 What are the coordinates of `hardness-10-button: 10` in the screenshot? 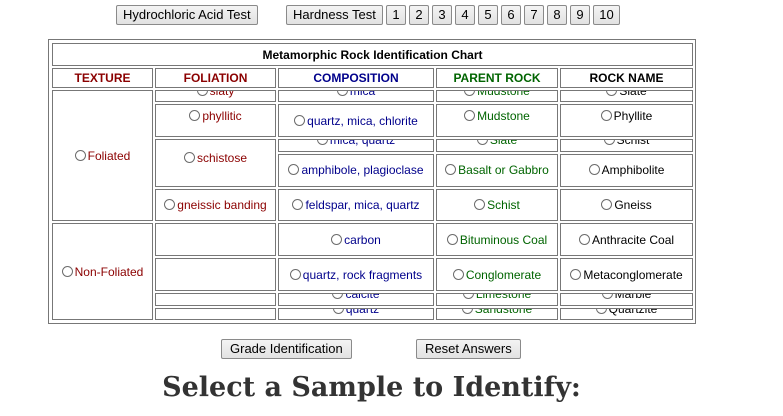 It's located at (606, 15).